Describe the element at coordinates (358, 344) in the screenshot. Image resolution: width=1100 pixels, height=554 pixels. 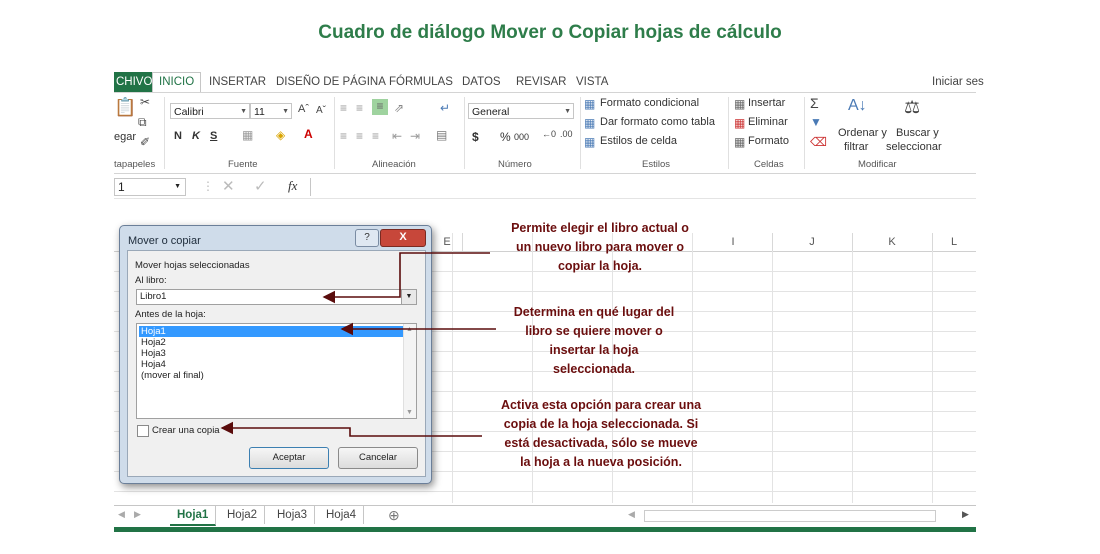
I see `callout-arrows` at that location.